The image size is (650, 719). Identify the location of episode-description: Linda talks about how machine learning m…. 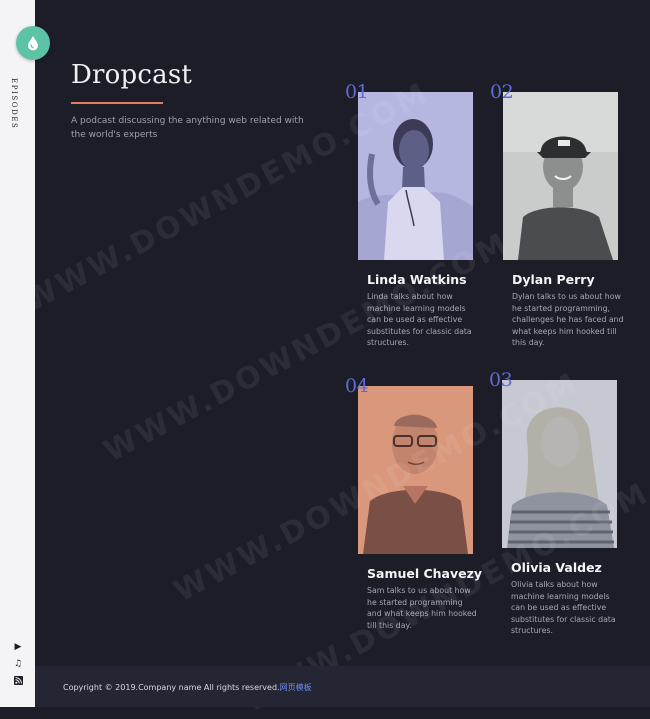
(419, 319).